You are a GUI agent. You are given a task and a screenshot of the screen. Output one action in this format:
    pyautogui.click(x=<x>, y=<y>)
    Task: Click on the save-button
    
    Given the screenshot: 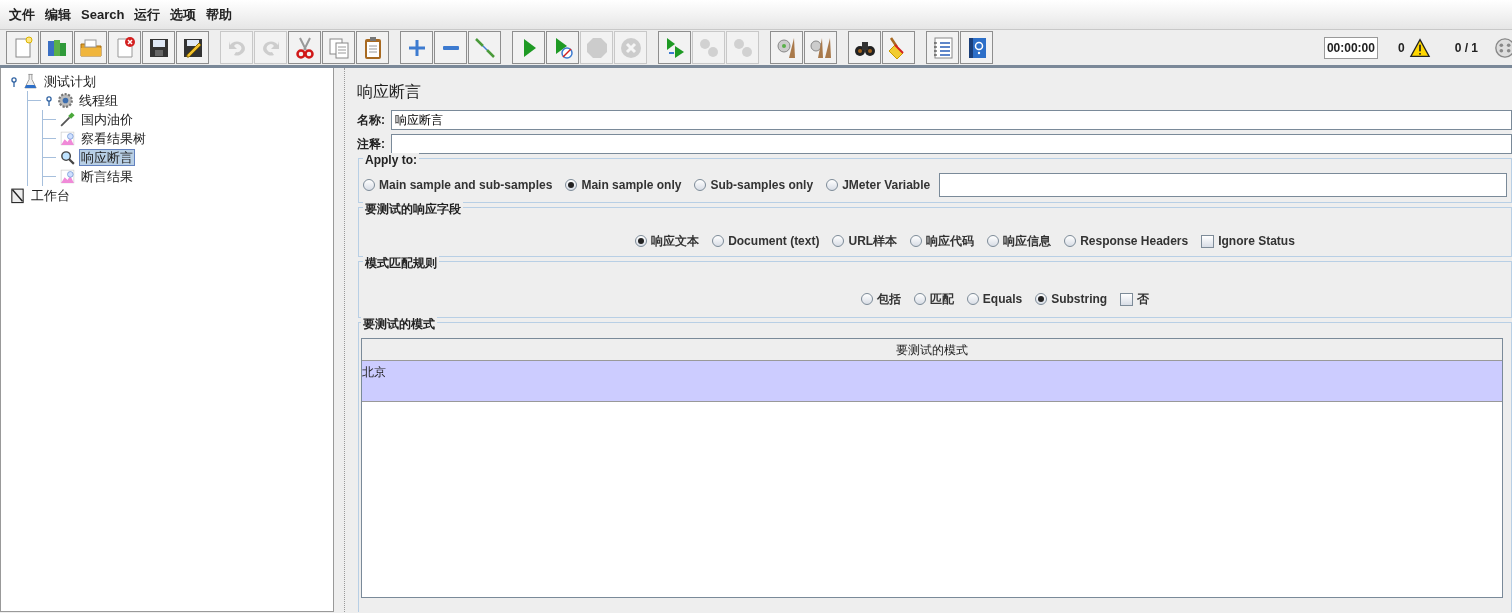 What is the action you would take?
    pyautogui.click(x=158, y=47)
    